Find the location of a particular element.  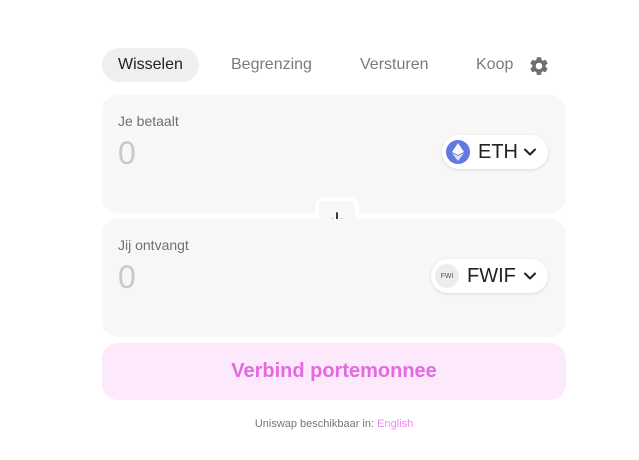

receive-token-symbol: FWIF is located at coordinates (491, 275).